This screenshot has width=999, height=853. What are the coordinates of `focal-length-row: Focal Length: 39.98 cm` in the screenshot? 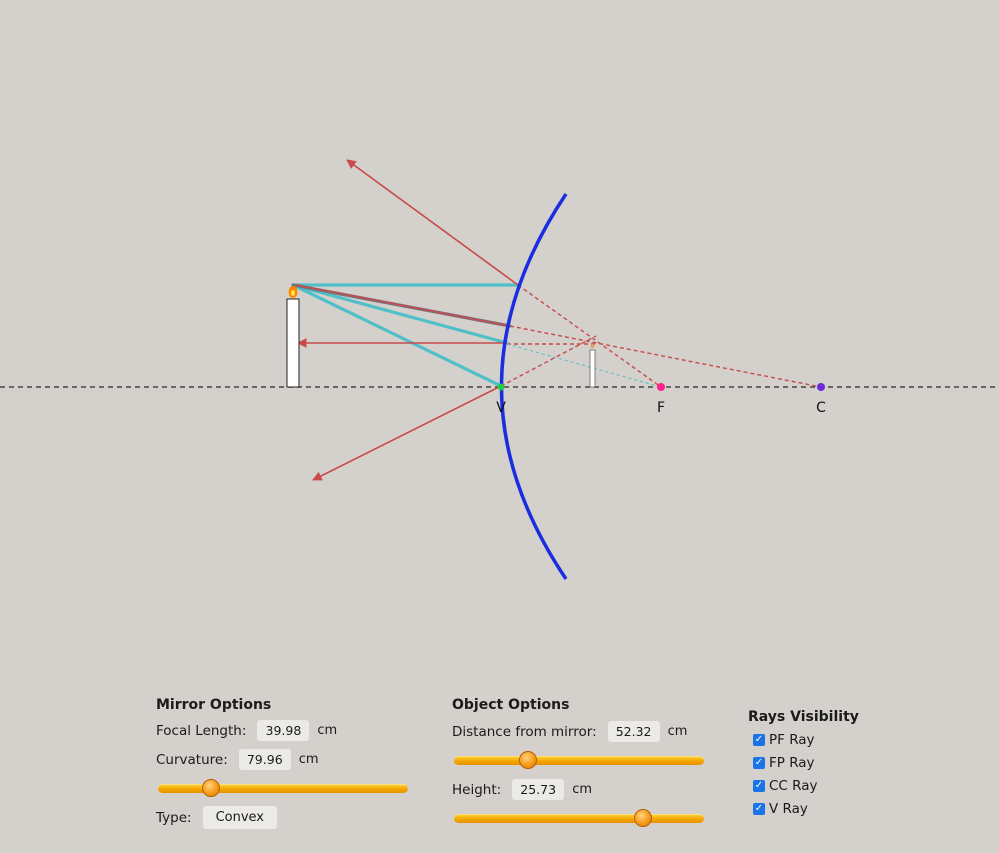 It's located at (246, 730).